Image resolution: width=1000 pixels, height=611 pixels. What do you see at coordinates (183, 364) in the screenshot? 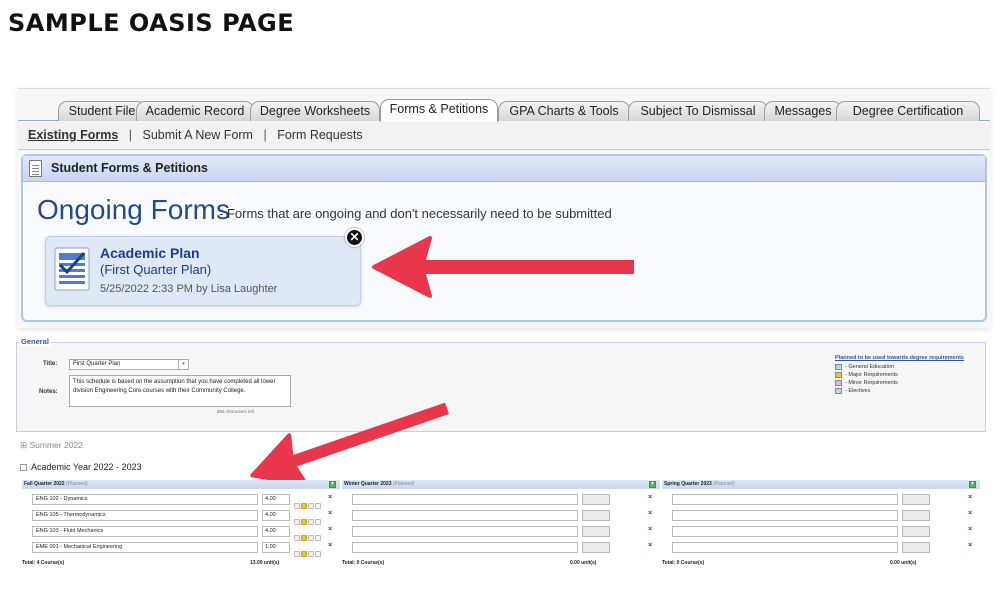
I see `chevron-down-icon: ▾` at bounding box center [183, 364].